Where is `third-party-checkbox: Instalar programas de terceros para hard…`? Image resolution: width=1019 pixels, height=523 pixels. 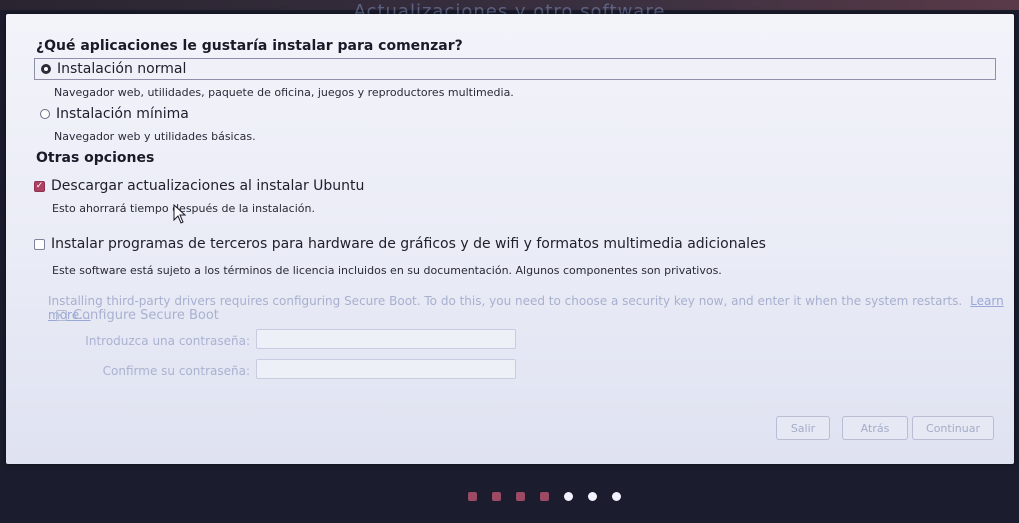
third-party-checkbox: Instalar programas de terceros para hard… is located at coordinates (400, 244).